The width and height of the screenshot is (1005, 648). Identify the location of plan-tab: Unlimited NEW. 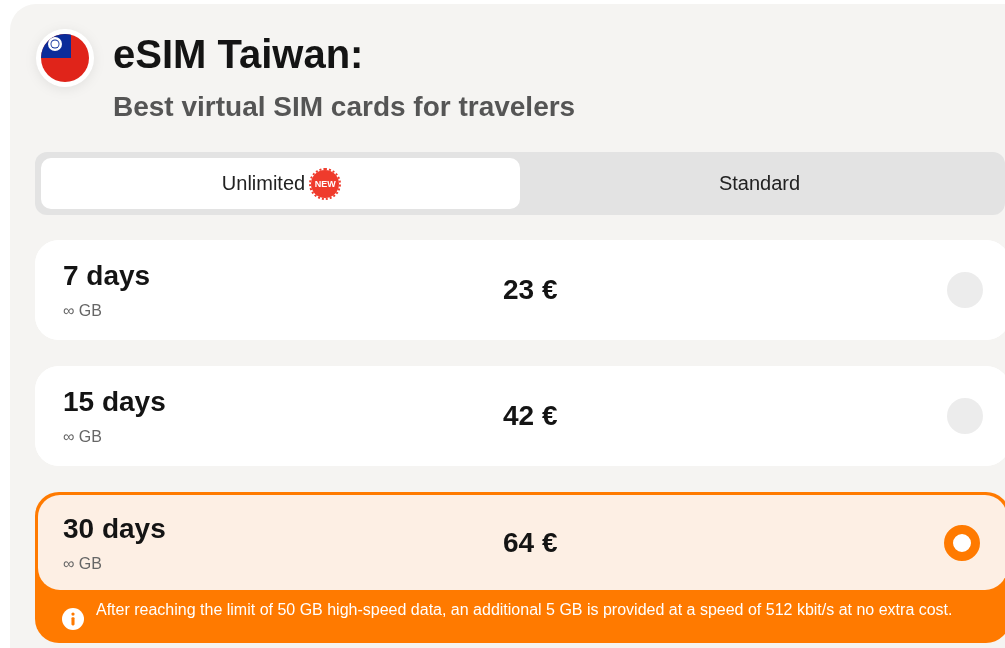
(280, 183).